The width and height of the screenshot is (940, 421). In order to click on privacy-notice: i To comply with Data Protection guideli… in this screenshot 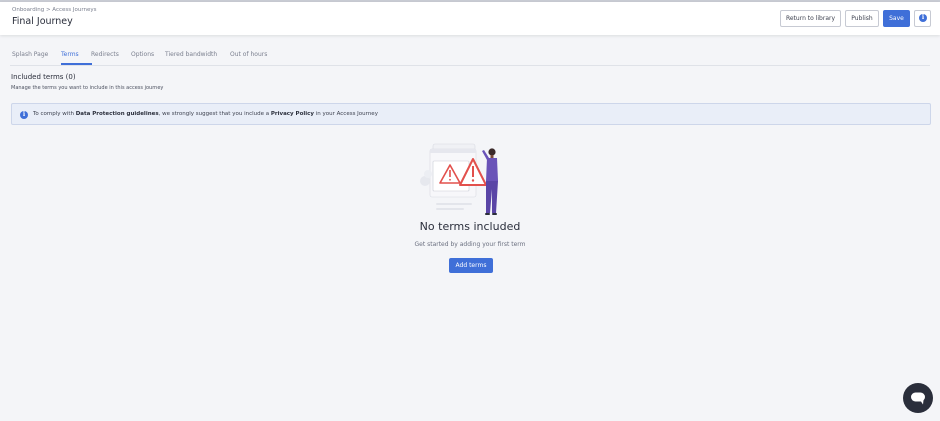, I will do `click(471, 114)`.